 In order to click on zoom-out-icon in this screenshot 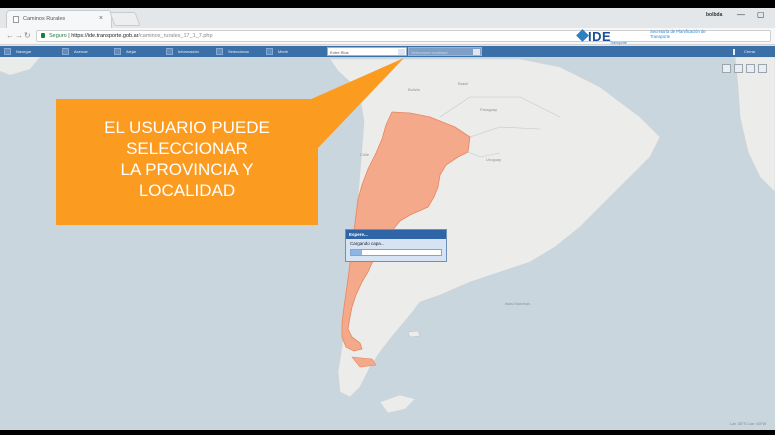, I will do `click(117, 51)`.